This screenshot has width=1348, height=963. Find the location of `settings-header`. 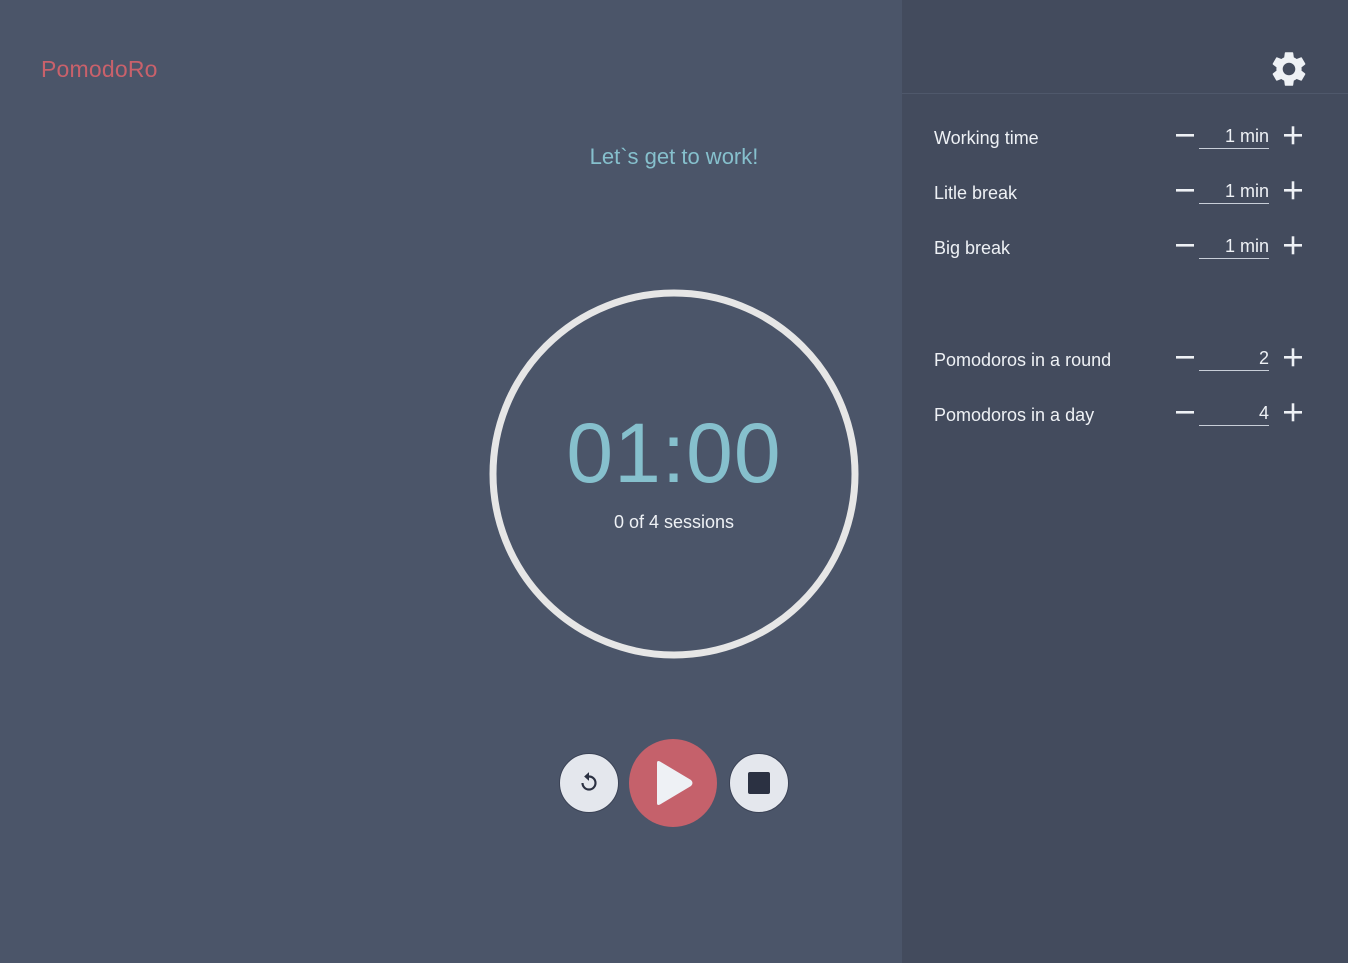

settings-header is located at coordinates (1125, 47).